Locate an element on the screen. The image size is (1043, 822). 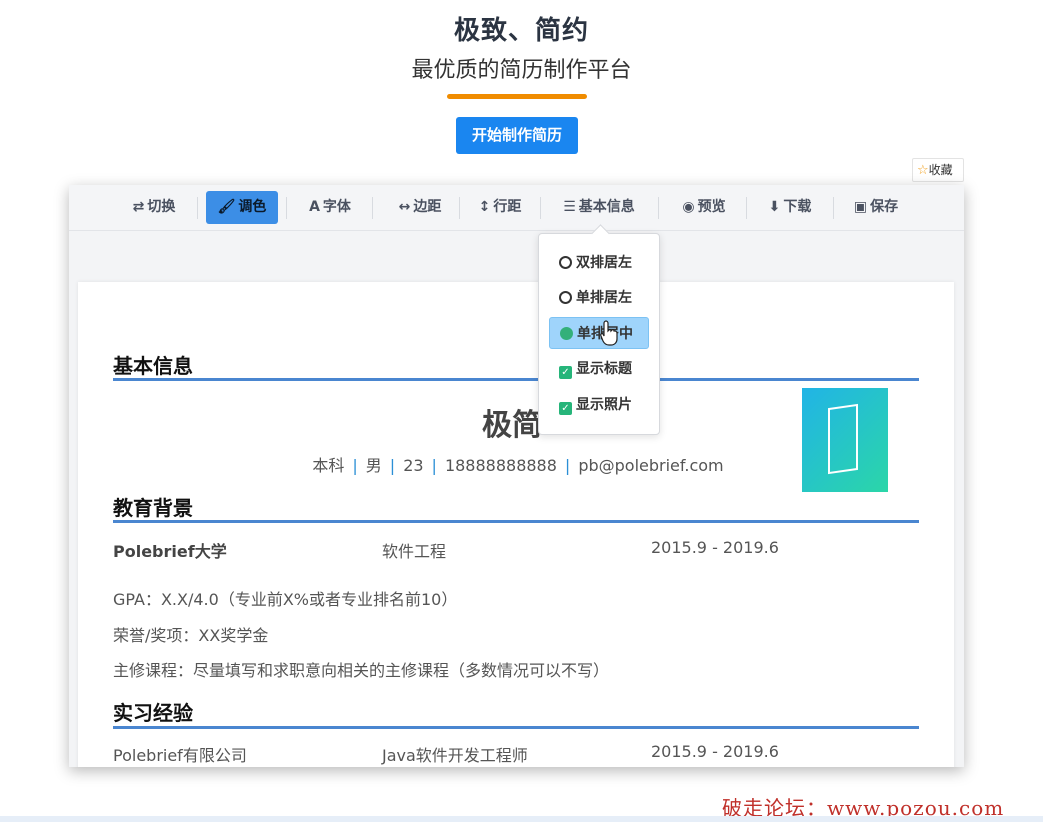
favorite-label: 收藏 is located at coordinates (940, 170).